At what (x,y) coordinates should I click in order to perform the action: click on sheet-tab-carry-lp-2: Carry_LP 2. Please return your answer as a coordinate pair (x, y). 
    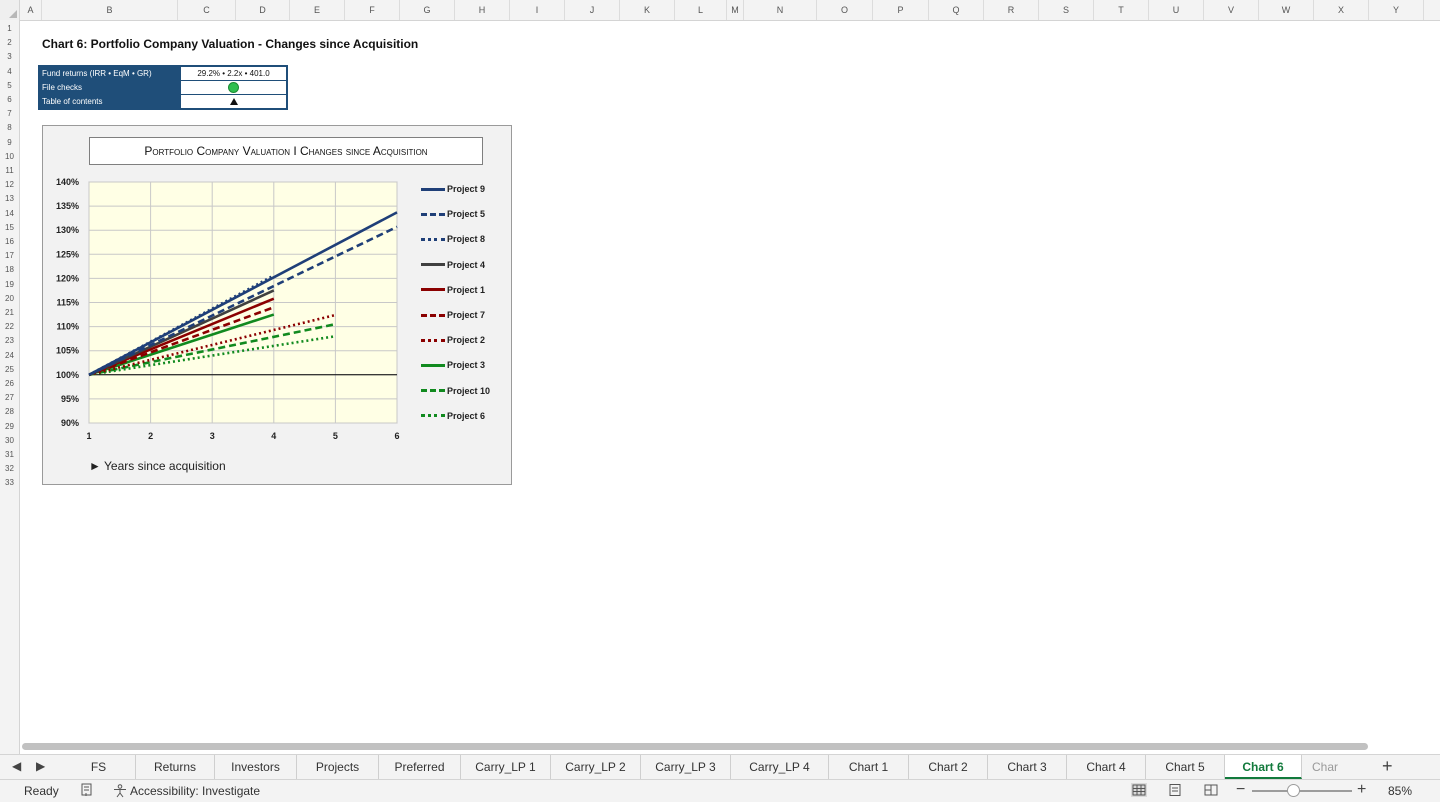
    Looking at the image, I should click on (596, 767).